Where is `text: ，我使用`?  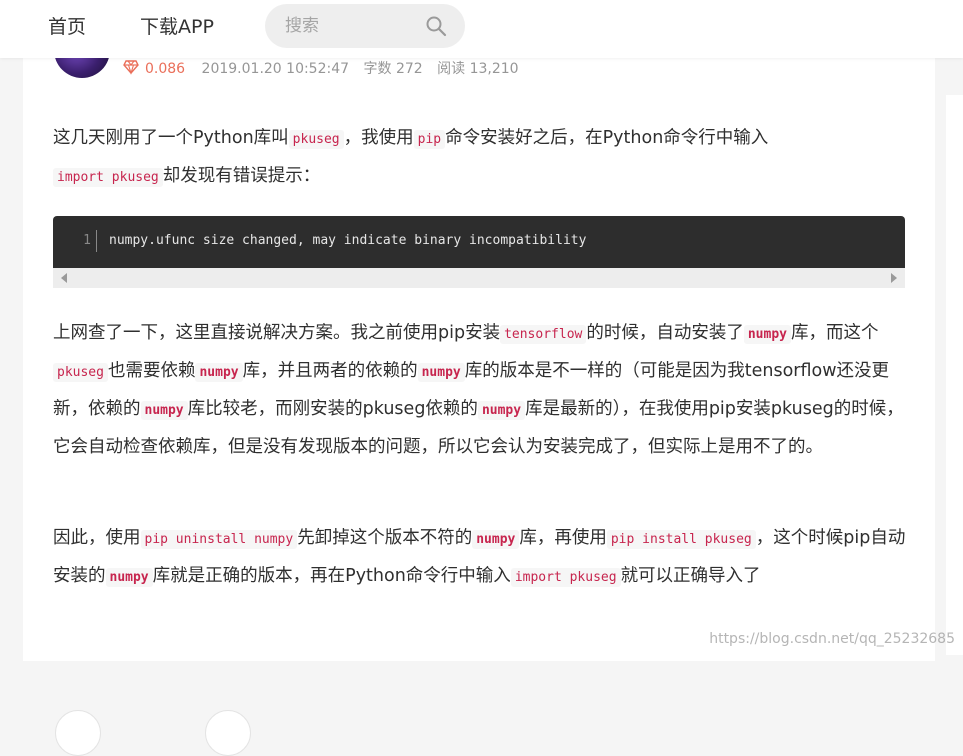 text: ，我使用 is located at coordinates (378, 138).